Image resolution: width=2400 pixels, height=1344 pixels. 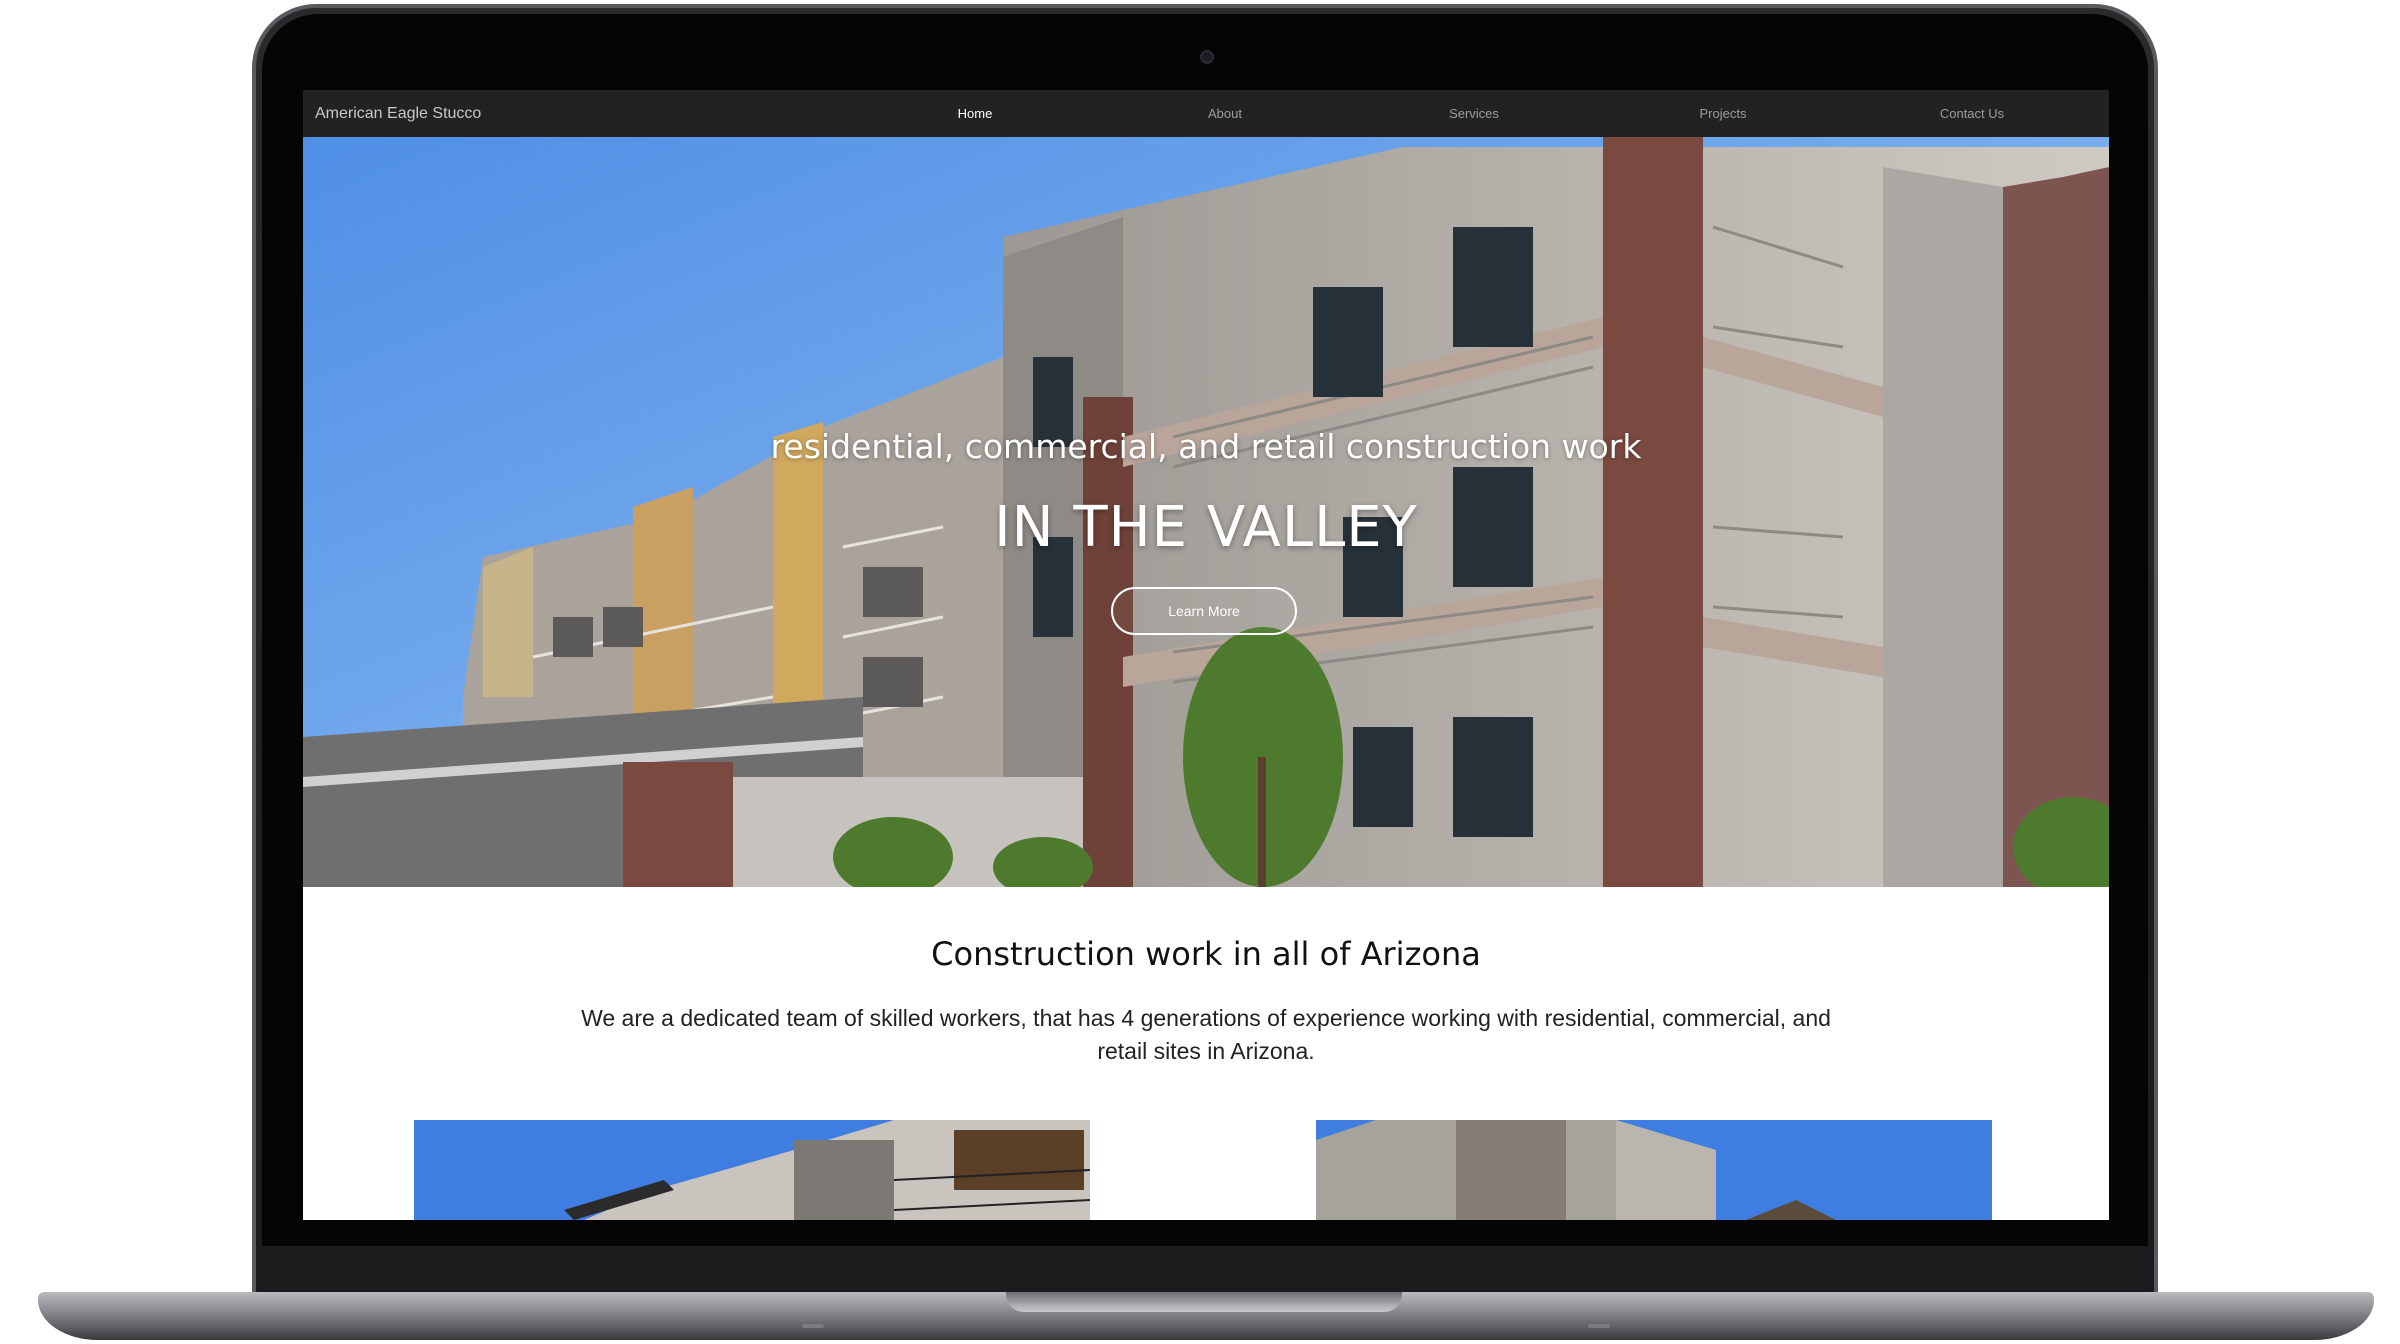 What do you see at coordinates (398, 113) in the screenshot?
I see `brand-link: American Eagle Stucco` at bounding box center [398, 113].